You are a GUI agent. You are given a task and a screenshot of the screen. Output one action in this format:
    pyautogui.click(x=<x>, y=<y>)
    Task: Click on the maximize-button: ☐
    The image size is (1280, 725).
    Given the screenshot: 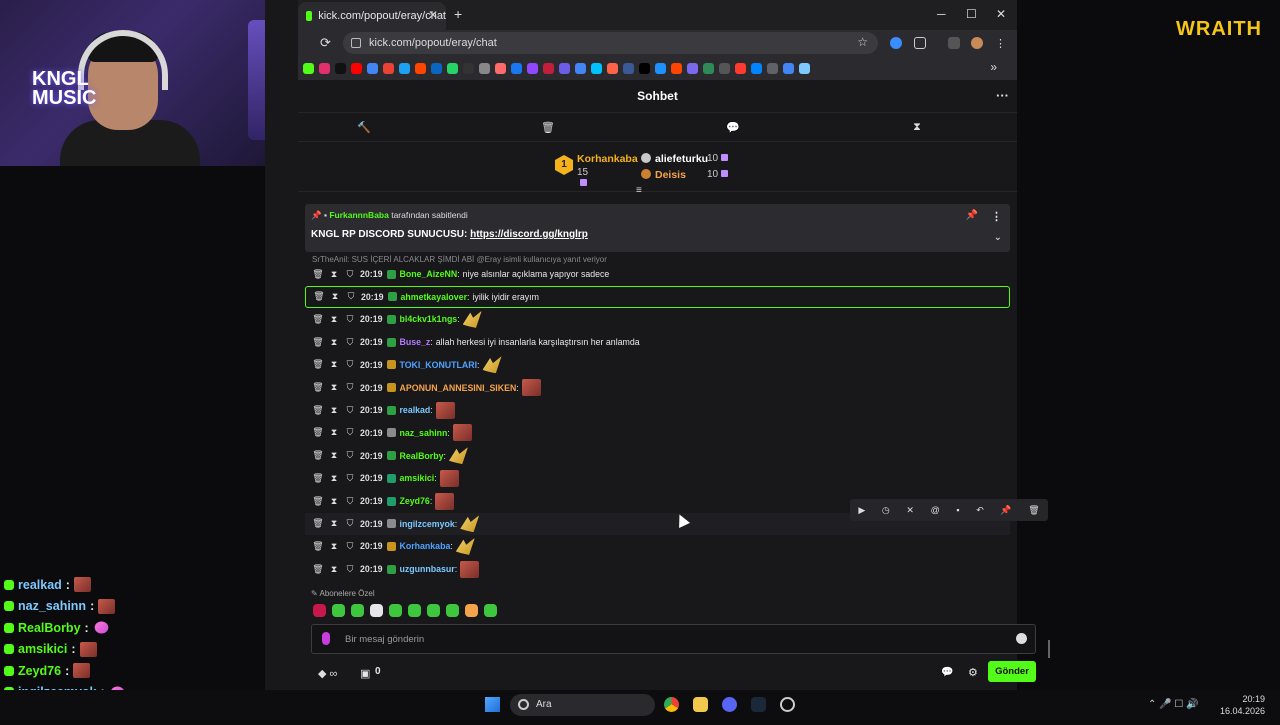 What is the action you would take?
    pyautogui.click(x=971, y=14)
    